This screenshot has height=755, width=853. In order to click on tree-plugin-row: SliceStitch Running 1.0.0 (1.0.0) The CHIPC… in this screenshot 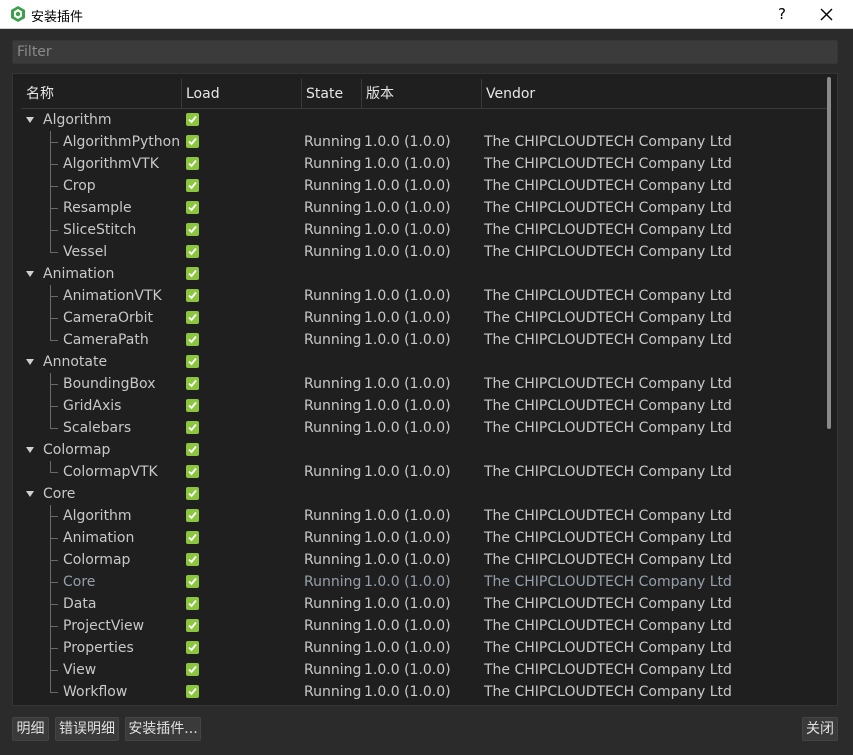, I will do `click(423, 230)`.